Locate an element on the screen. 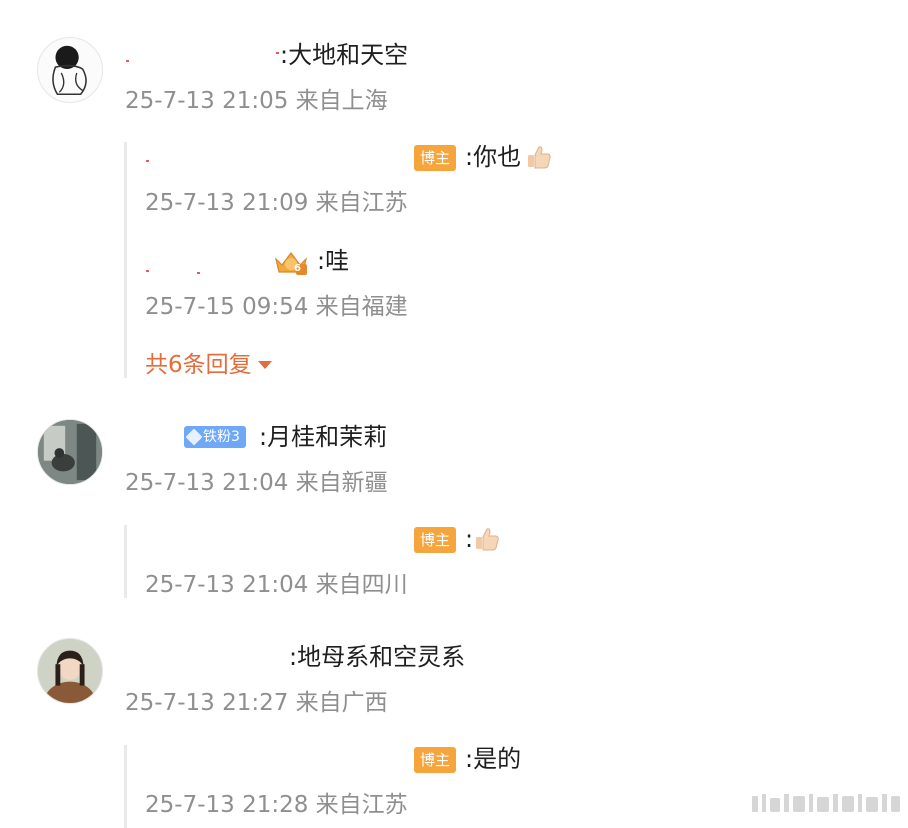 The image size is (908, 828). watermark-logo is located at coordinates (826, 803).